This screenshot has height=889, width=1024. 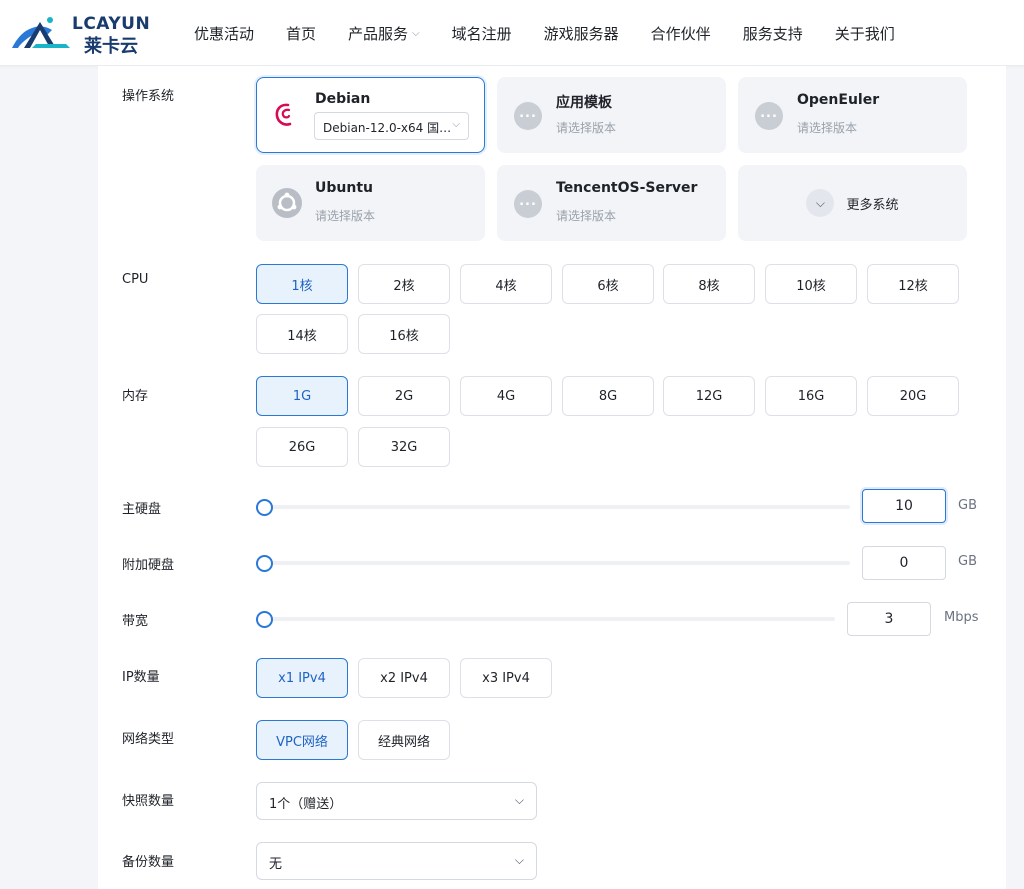 What do you see at coordinates (913, 396) in the screenshot?
I see `memory-option: 20G` at bounding box center [913, 396].